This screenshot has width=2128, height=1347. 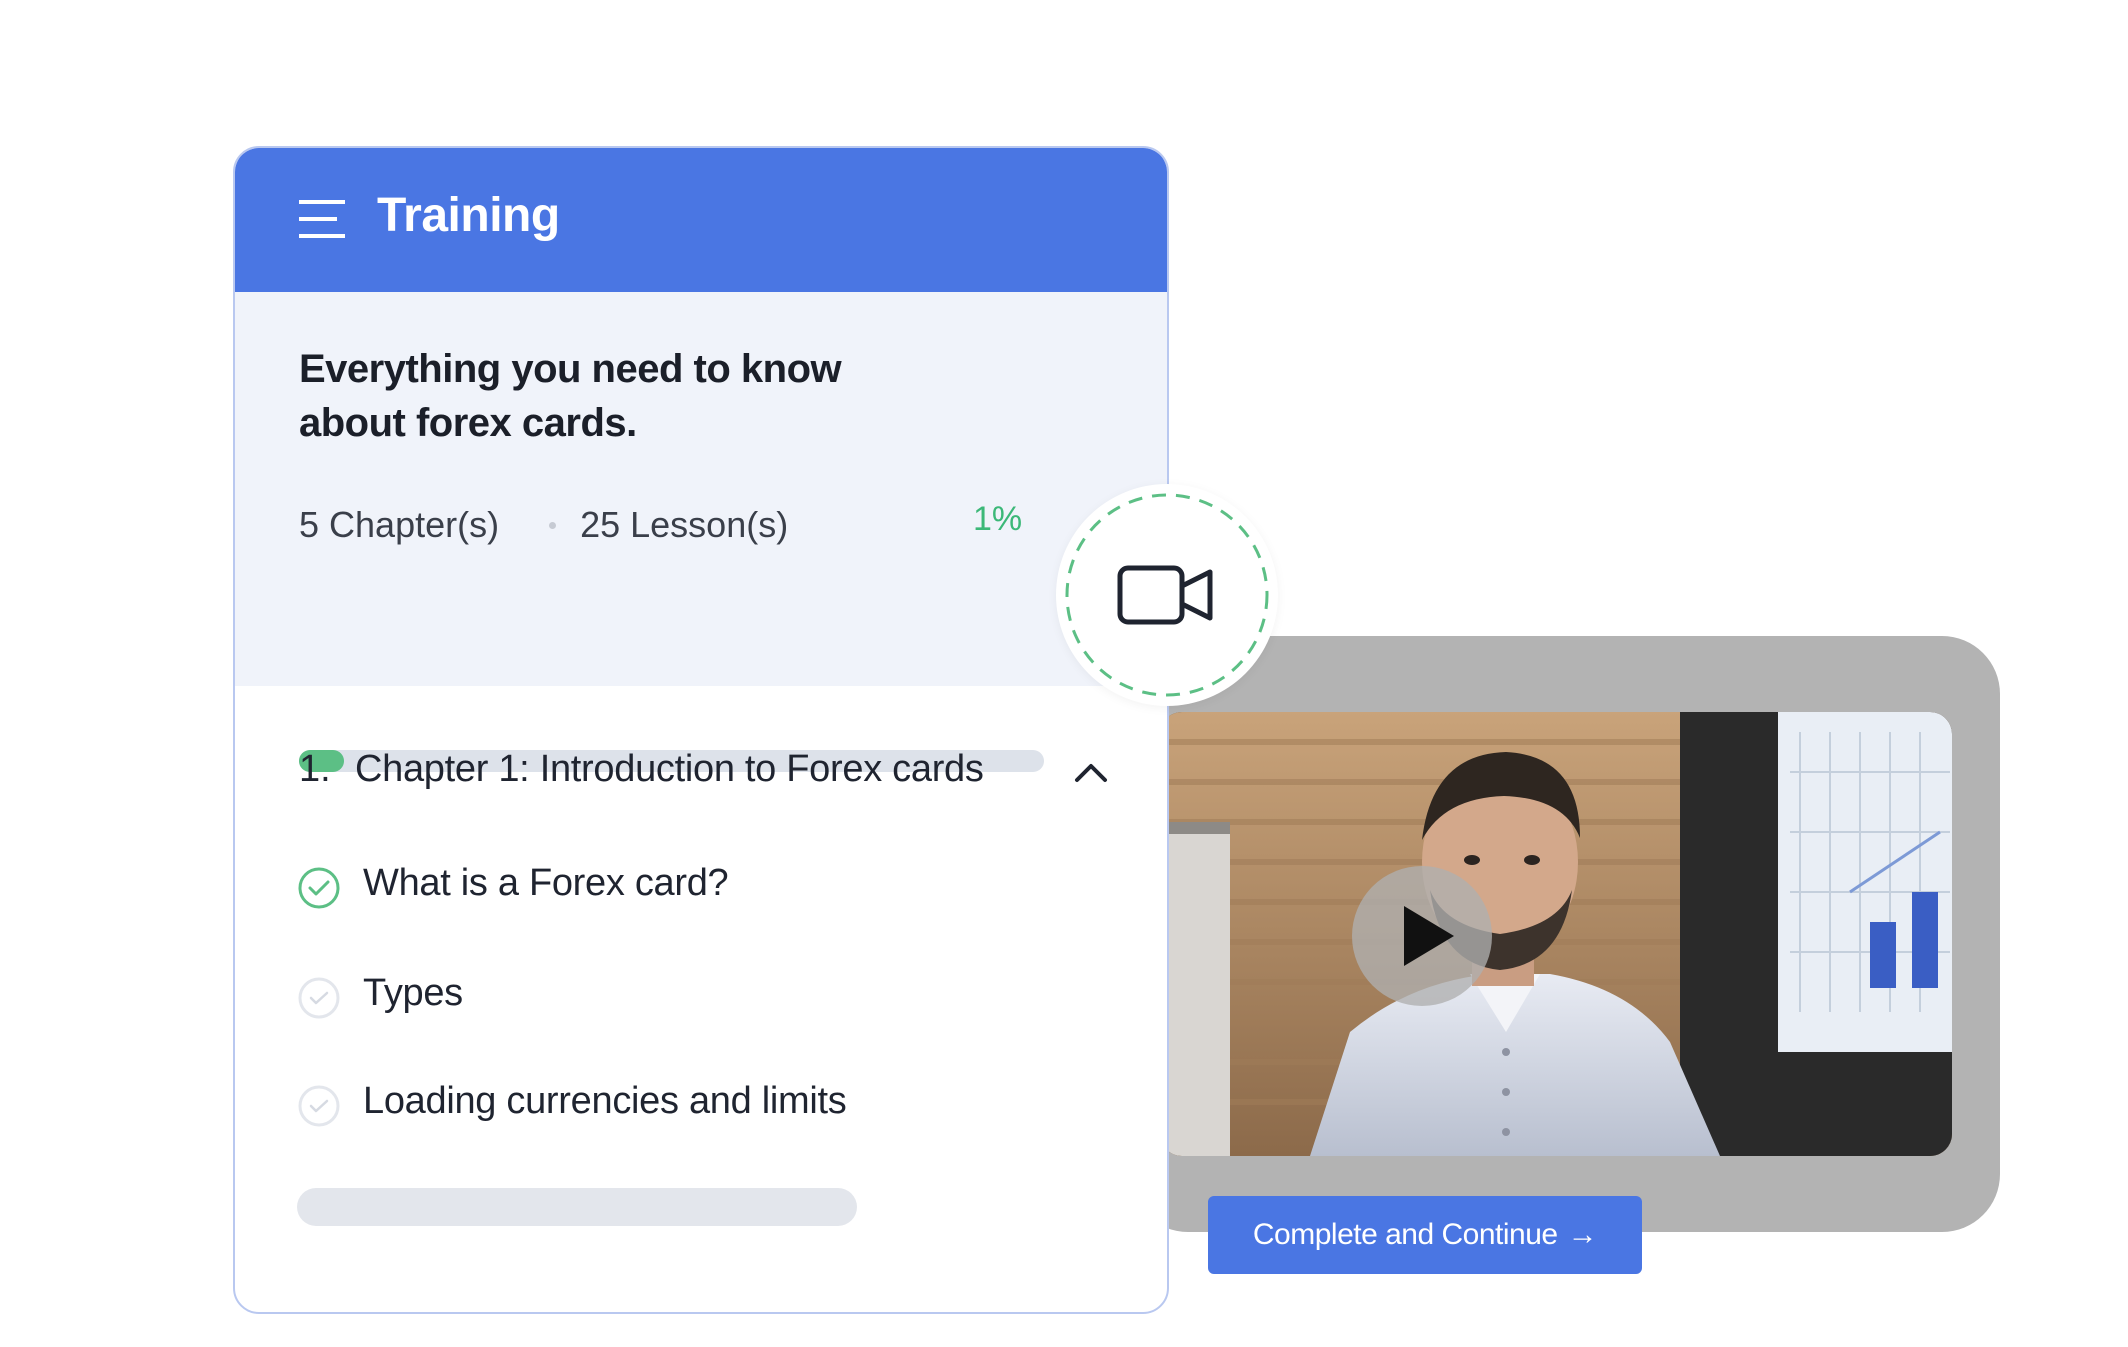 What do you see at coordinates (605, 1101) in the screenshot?
I see `lesson-label: Loading currencies and limits` at bounding box center [605, 1101].